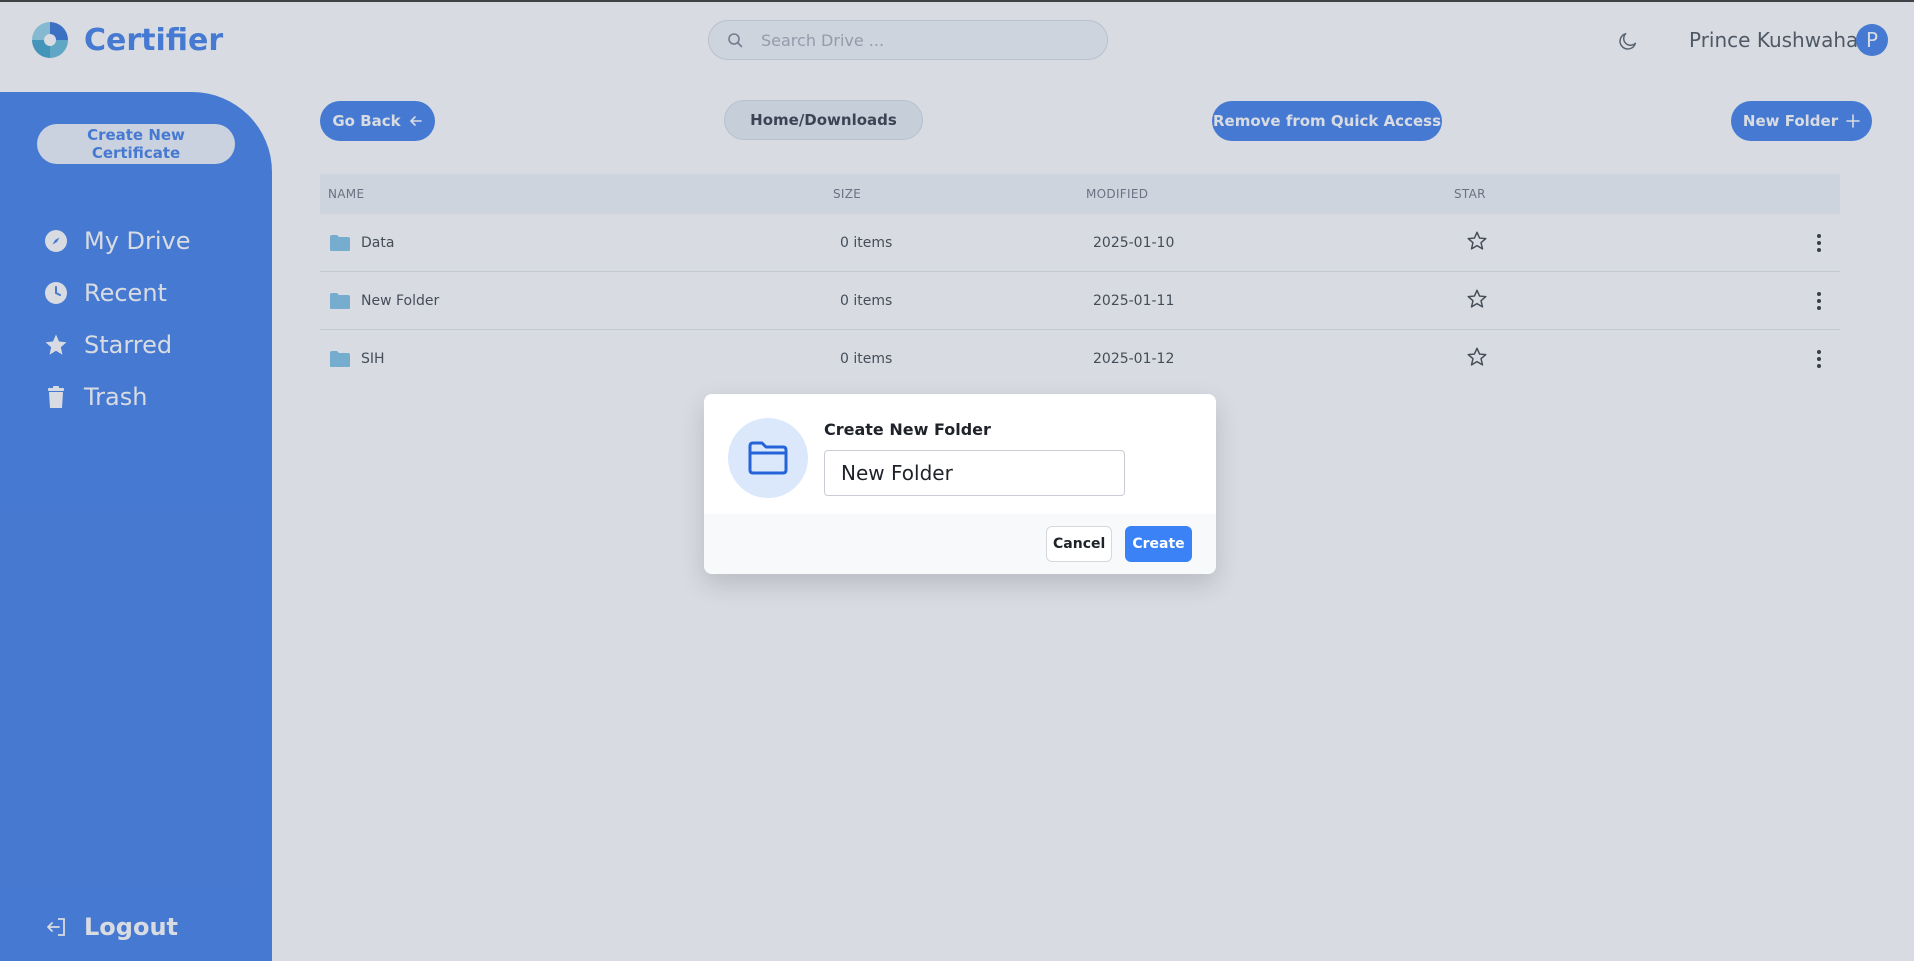 The width and height of the screenshot is (1914, 961). I want to click on folder-outline-icon, so click(768, 458).